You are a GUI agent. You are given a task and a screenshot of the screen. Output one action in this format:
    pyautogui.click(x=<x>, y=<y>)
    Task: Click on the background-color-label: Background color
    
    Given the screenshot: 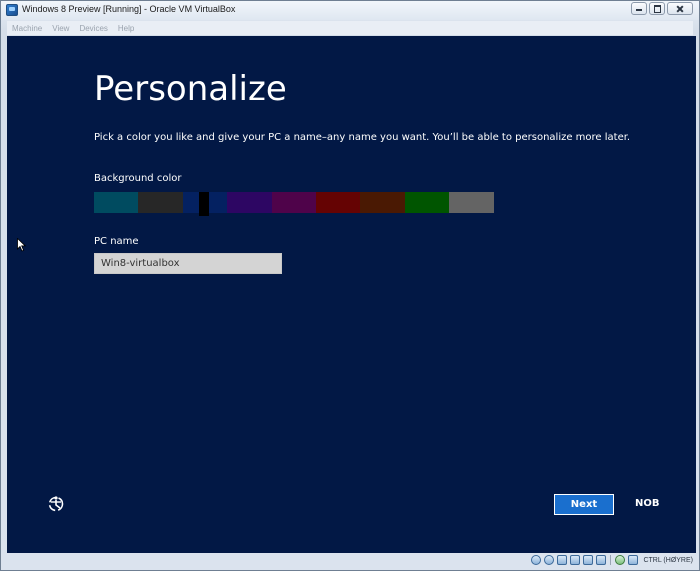 What is the action you would take?
    pyautogui.click(x=138, y=178)
    